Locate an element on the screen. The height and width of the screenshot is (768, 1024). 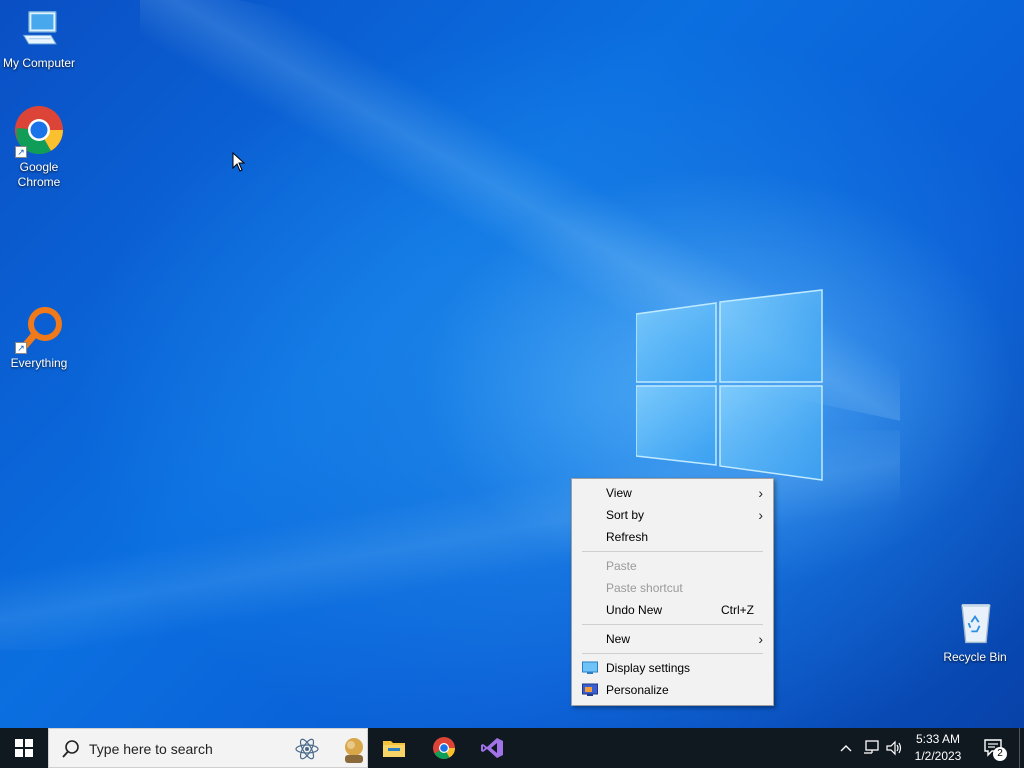
menu-item-label: Refresh is located at coordinates (627, 537).